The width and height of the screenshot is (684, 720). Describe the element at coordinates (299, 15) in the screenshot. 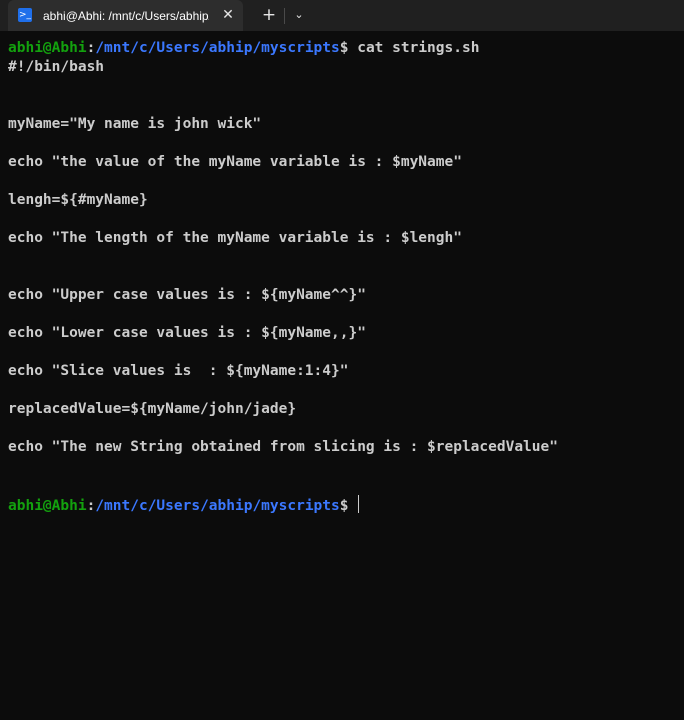

I see `chevron-down-icon: ⌄` at that location.